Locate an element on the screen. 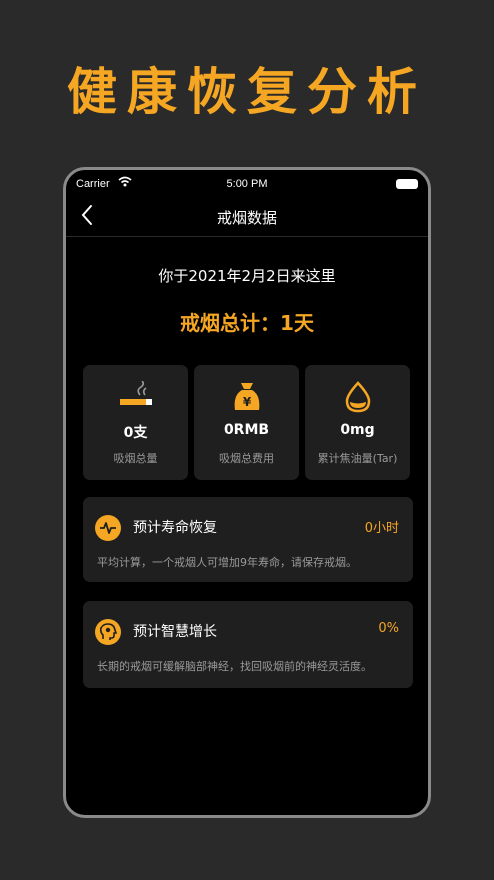 Image resolution: width=494 pixels, height=880 pixels. stat-card-cost: ¥ 0RMB 吸烟总费用 is located at coordinates (246, 422).